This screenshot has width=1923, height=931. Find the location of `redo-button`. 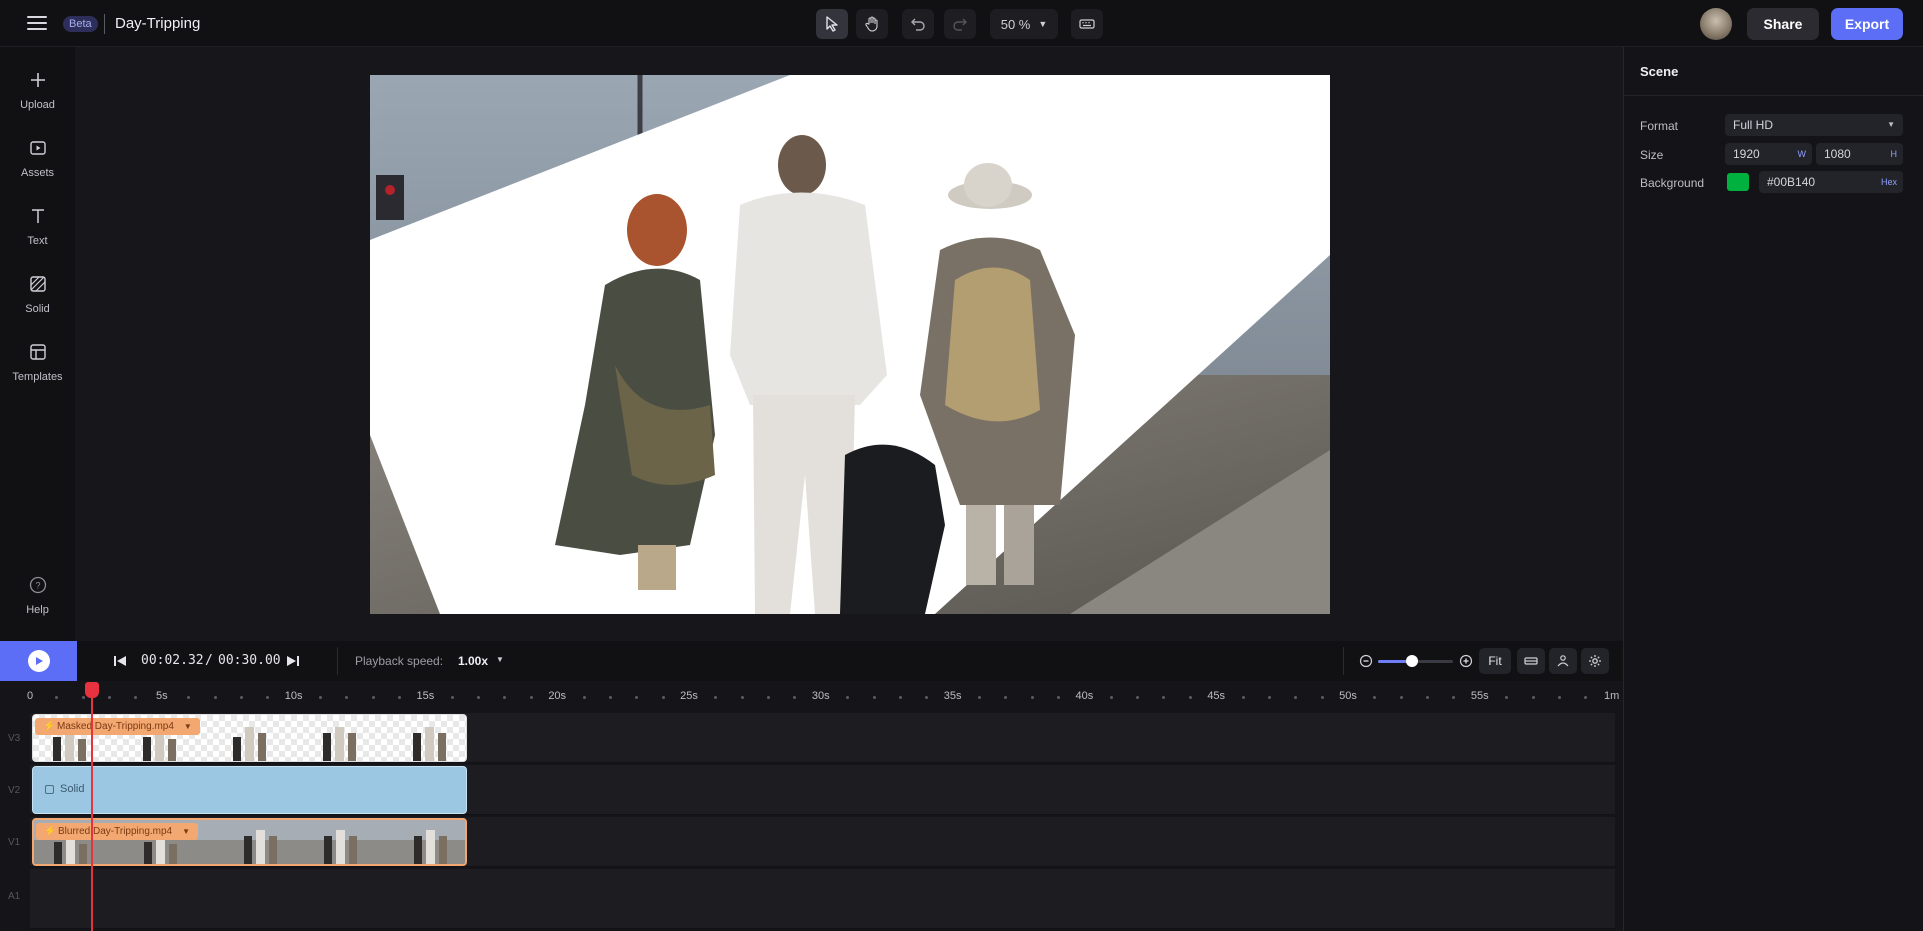

redo-button is located at coordinates (960, 24).